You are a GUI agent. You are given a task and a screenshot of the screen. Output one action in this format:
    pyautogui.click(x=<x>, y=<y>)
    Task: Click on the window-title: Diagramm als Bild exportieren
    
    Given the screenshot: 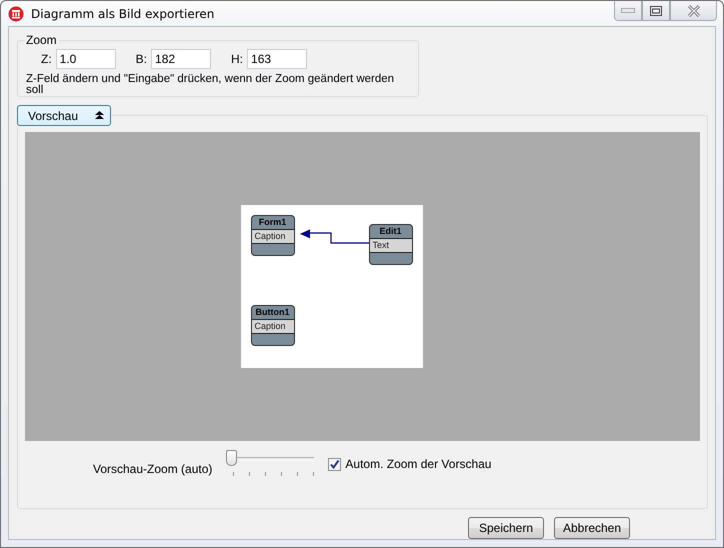 What is the action you would take?
    pyautogui.click(x=122, y=13)
    